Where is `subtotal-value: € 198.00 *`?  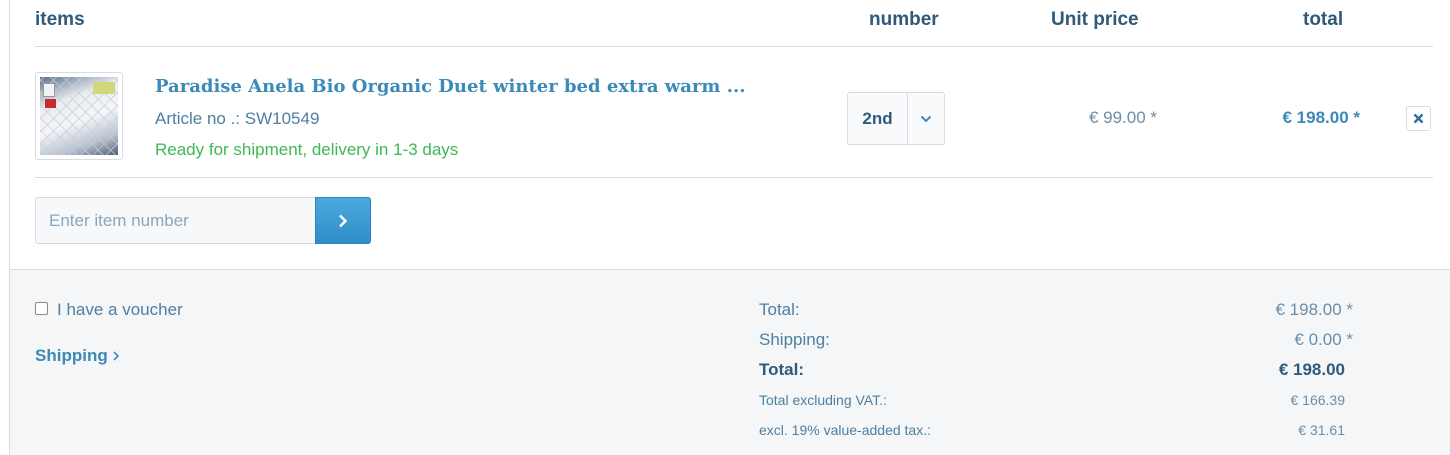
subtotal-value: € 198.00 * is located at coordinates (1314, 309).